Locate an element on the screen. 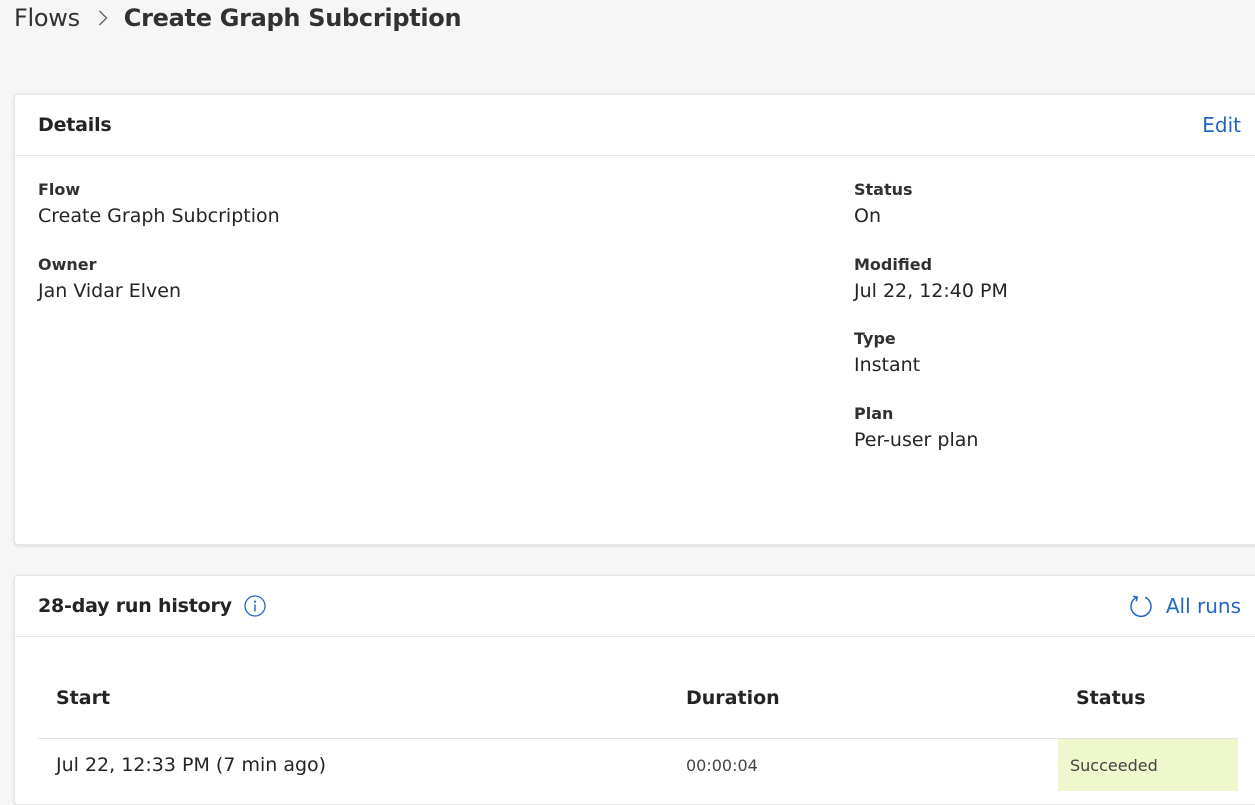 The height and width of the screenshot is (805, 1255). breadcrumb-flows-link: Flows is located at coordinates (47, 18).